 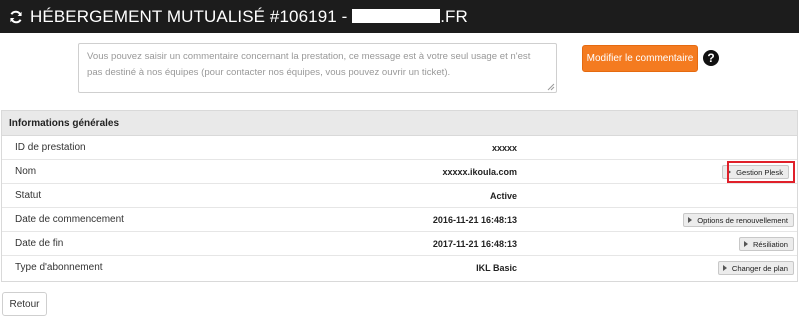 I want to click on row-status: Statut Active, so click(x=399, y=196).